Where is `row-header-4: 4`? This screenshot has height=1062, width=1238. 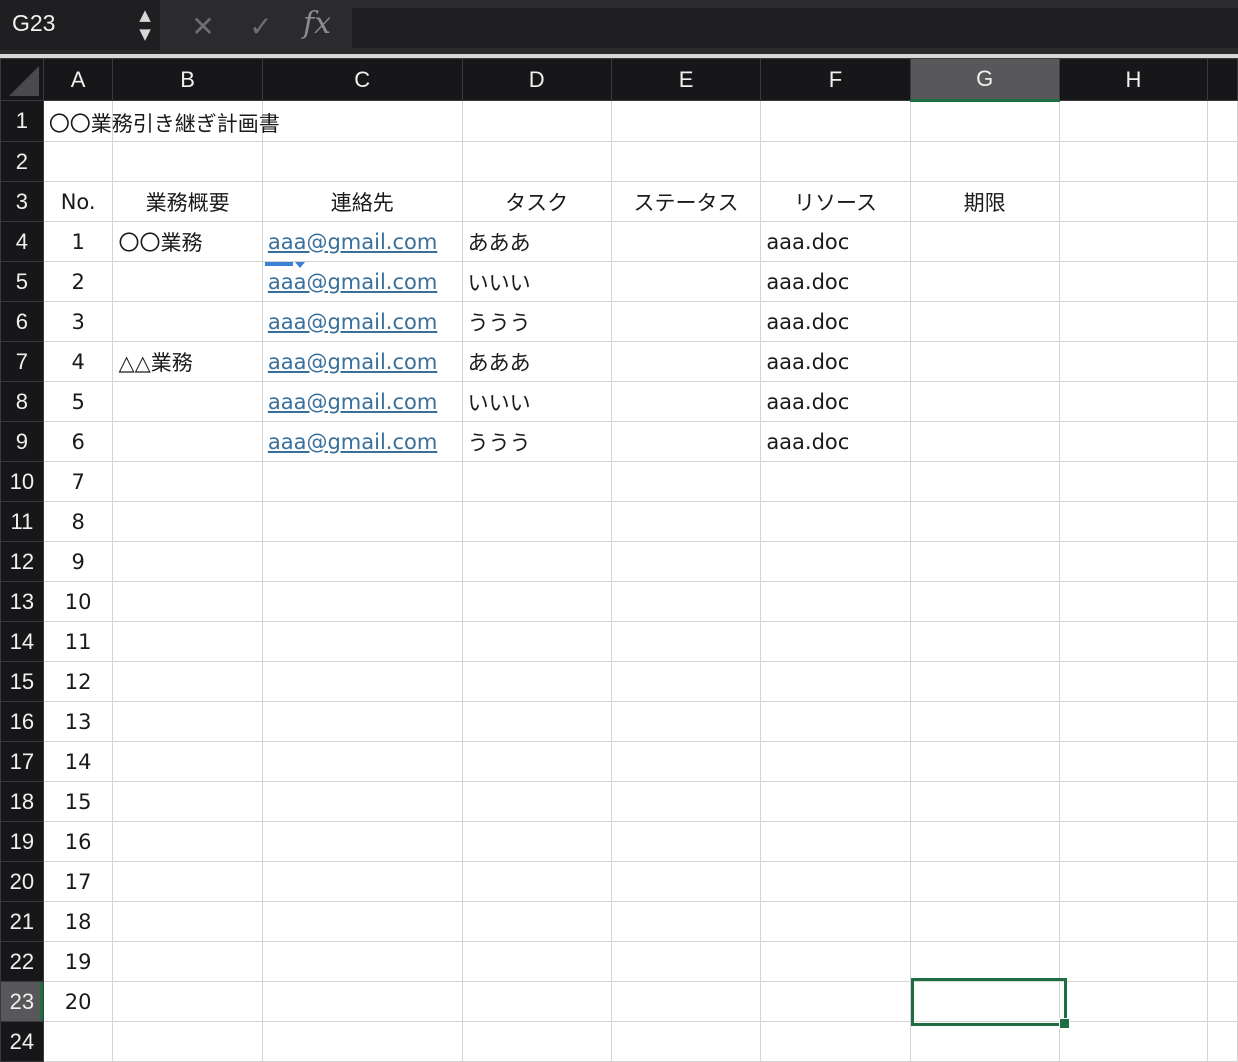
row-header-4: 4 is located at coordinates (22, 241).